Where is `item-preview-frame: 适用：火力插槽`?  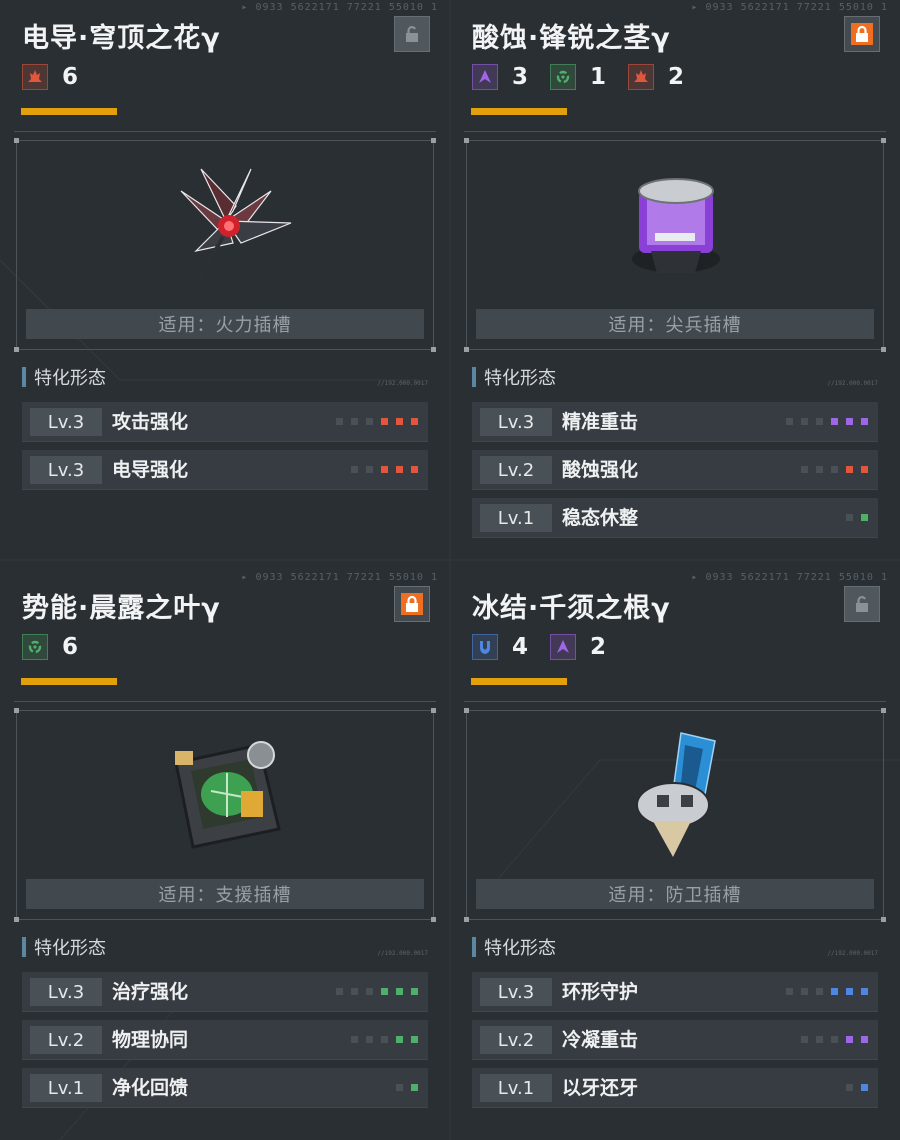
item-preview-frame: 适用：火力插槽 is located at coordinates (225, 245).